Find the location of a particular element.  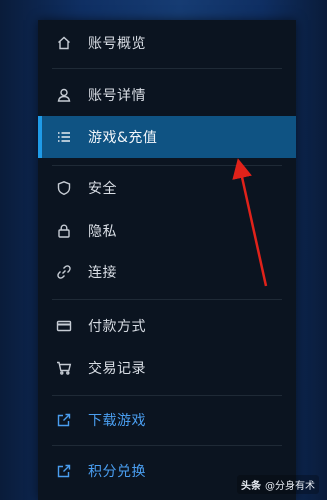

menu-item-label: 账号概览 is located at coordinates (117, 44).